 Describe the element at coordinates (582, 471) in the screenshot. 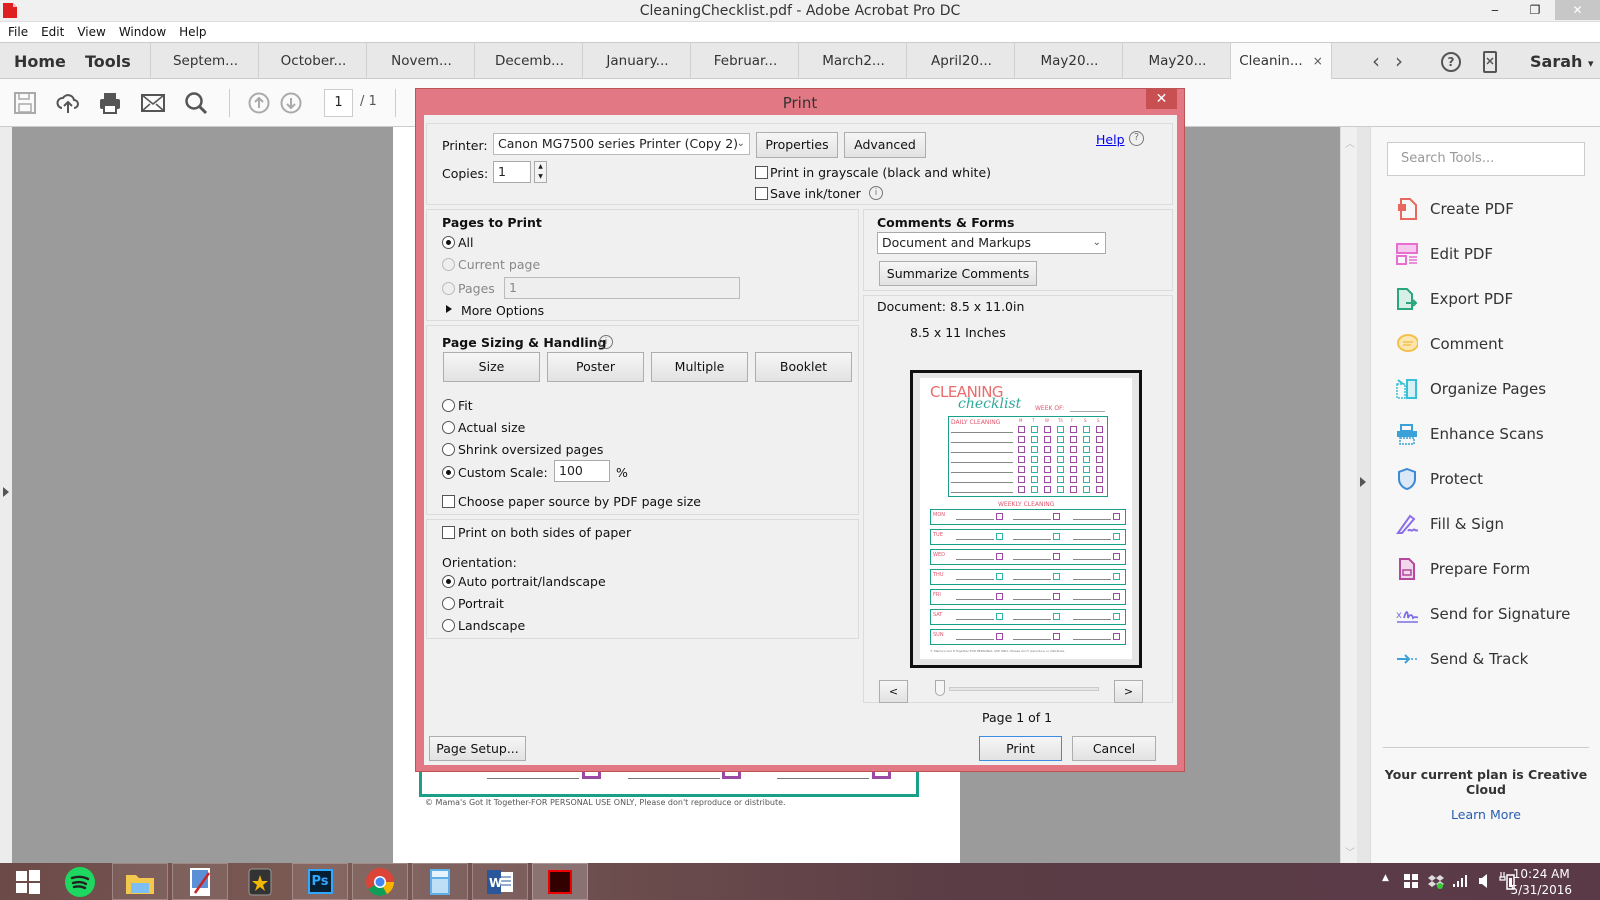

I see `custom-scale-input: 100` at that location.